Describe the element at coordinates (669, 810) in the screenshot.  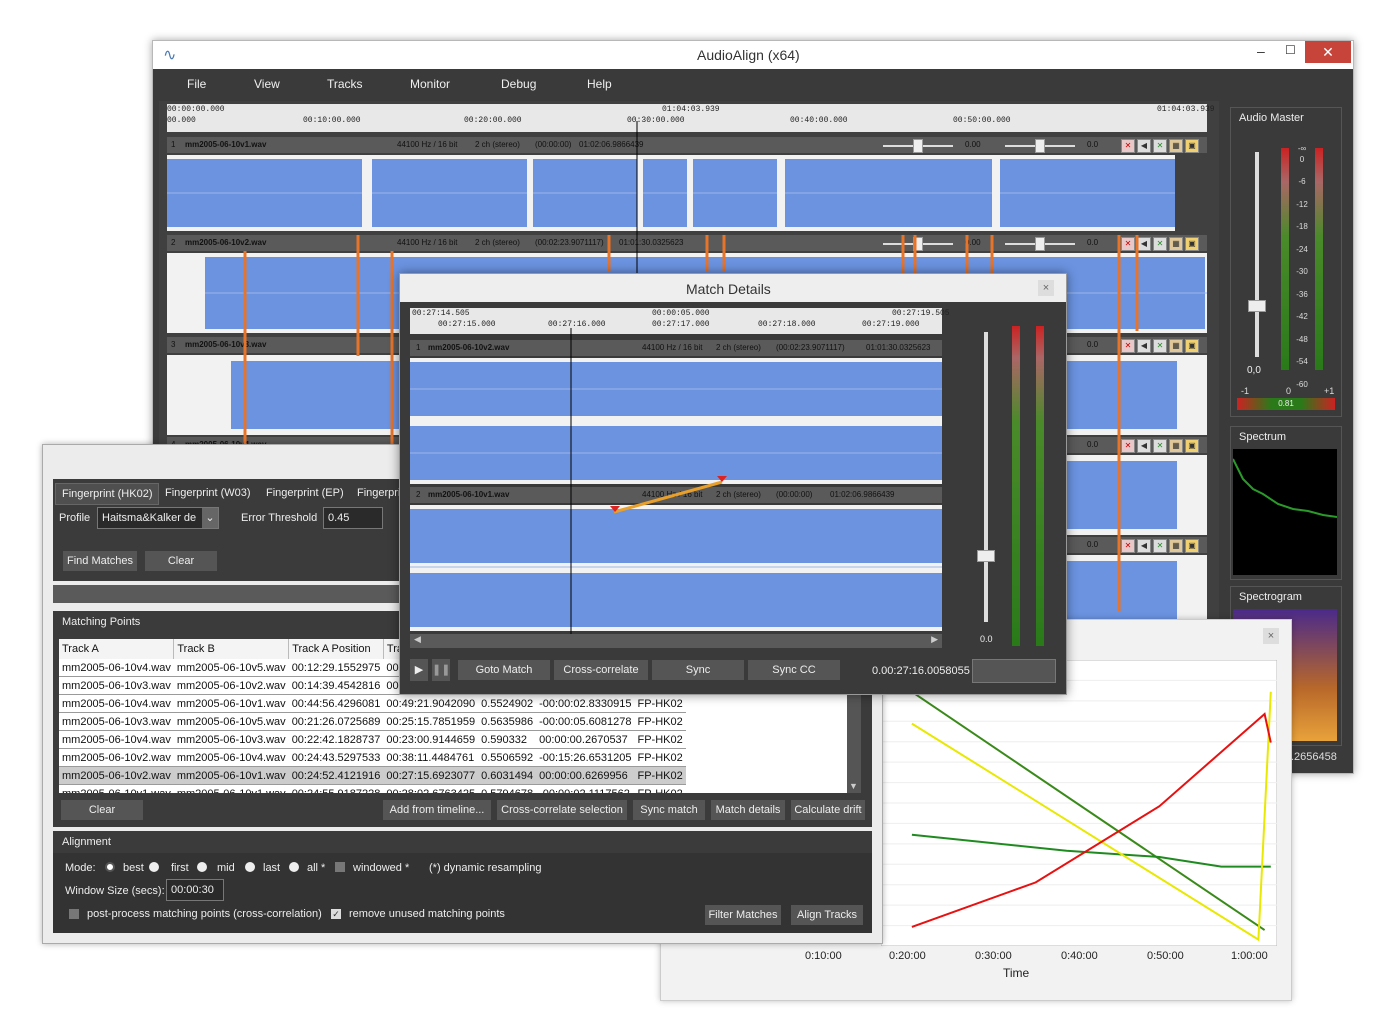
I see `sync-match-button: Sync match` at that location.